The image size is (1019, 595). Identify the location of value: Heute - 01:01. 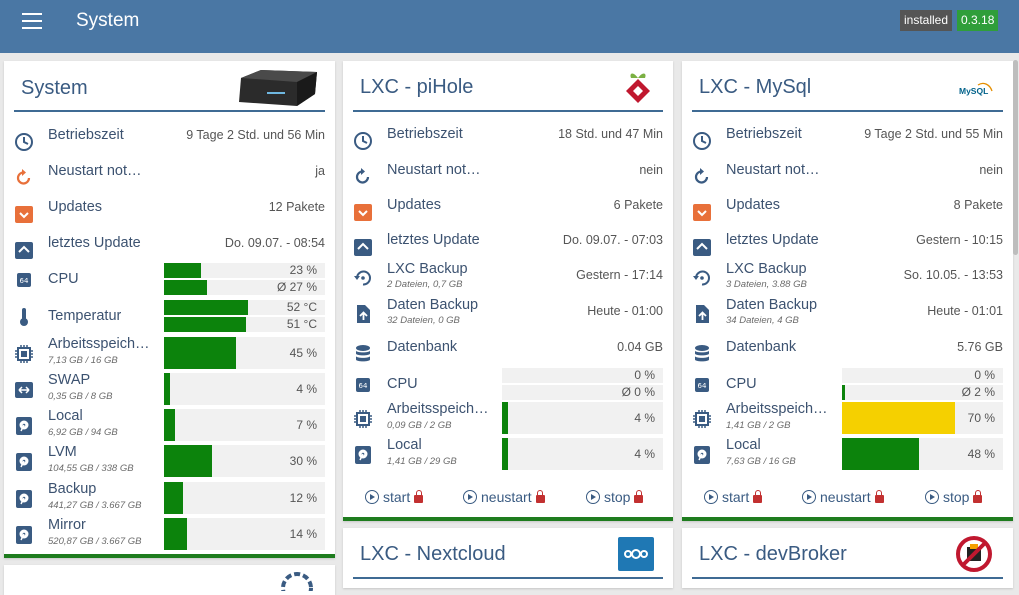
(965, 311).